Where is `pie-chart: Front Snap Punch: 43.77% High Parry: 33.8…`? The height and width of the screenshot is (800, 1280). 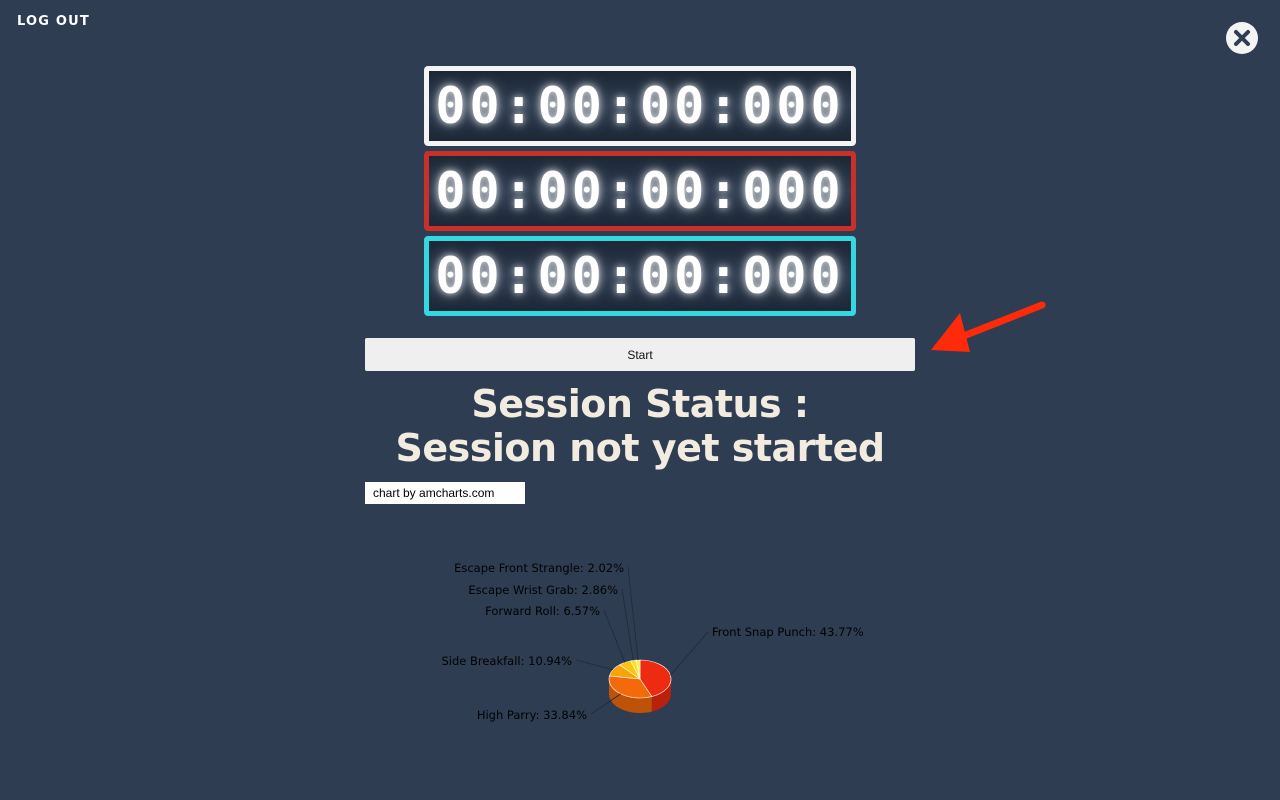 pie-chart: Front Snap Punch: 43.77% High Parry: 33.8… is located at coordinates (652, 641).